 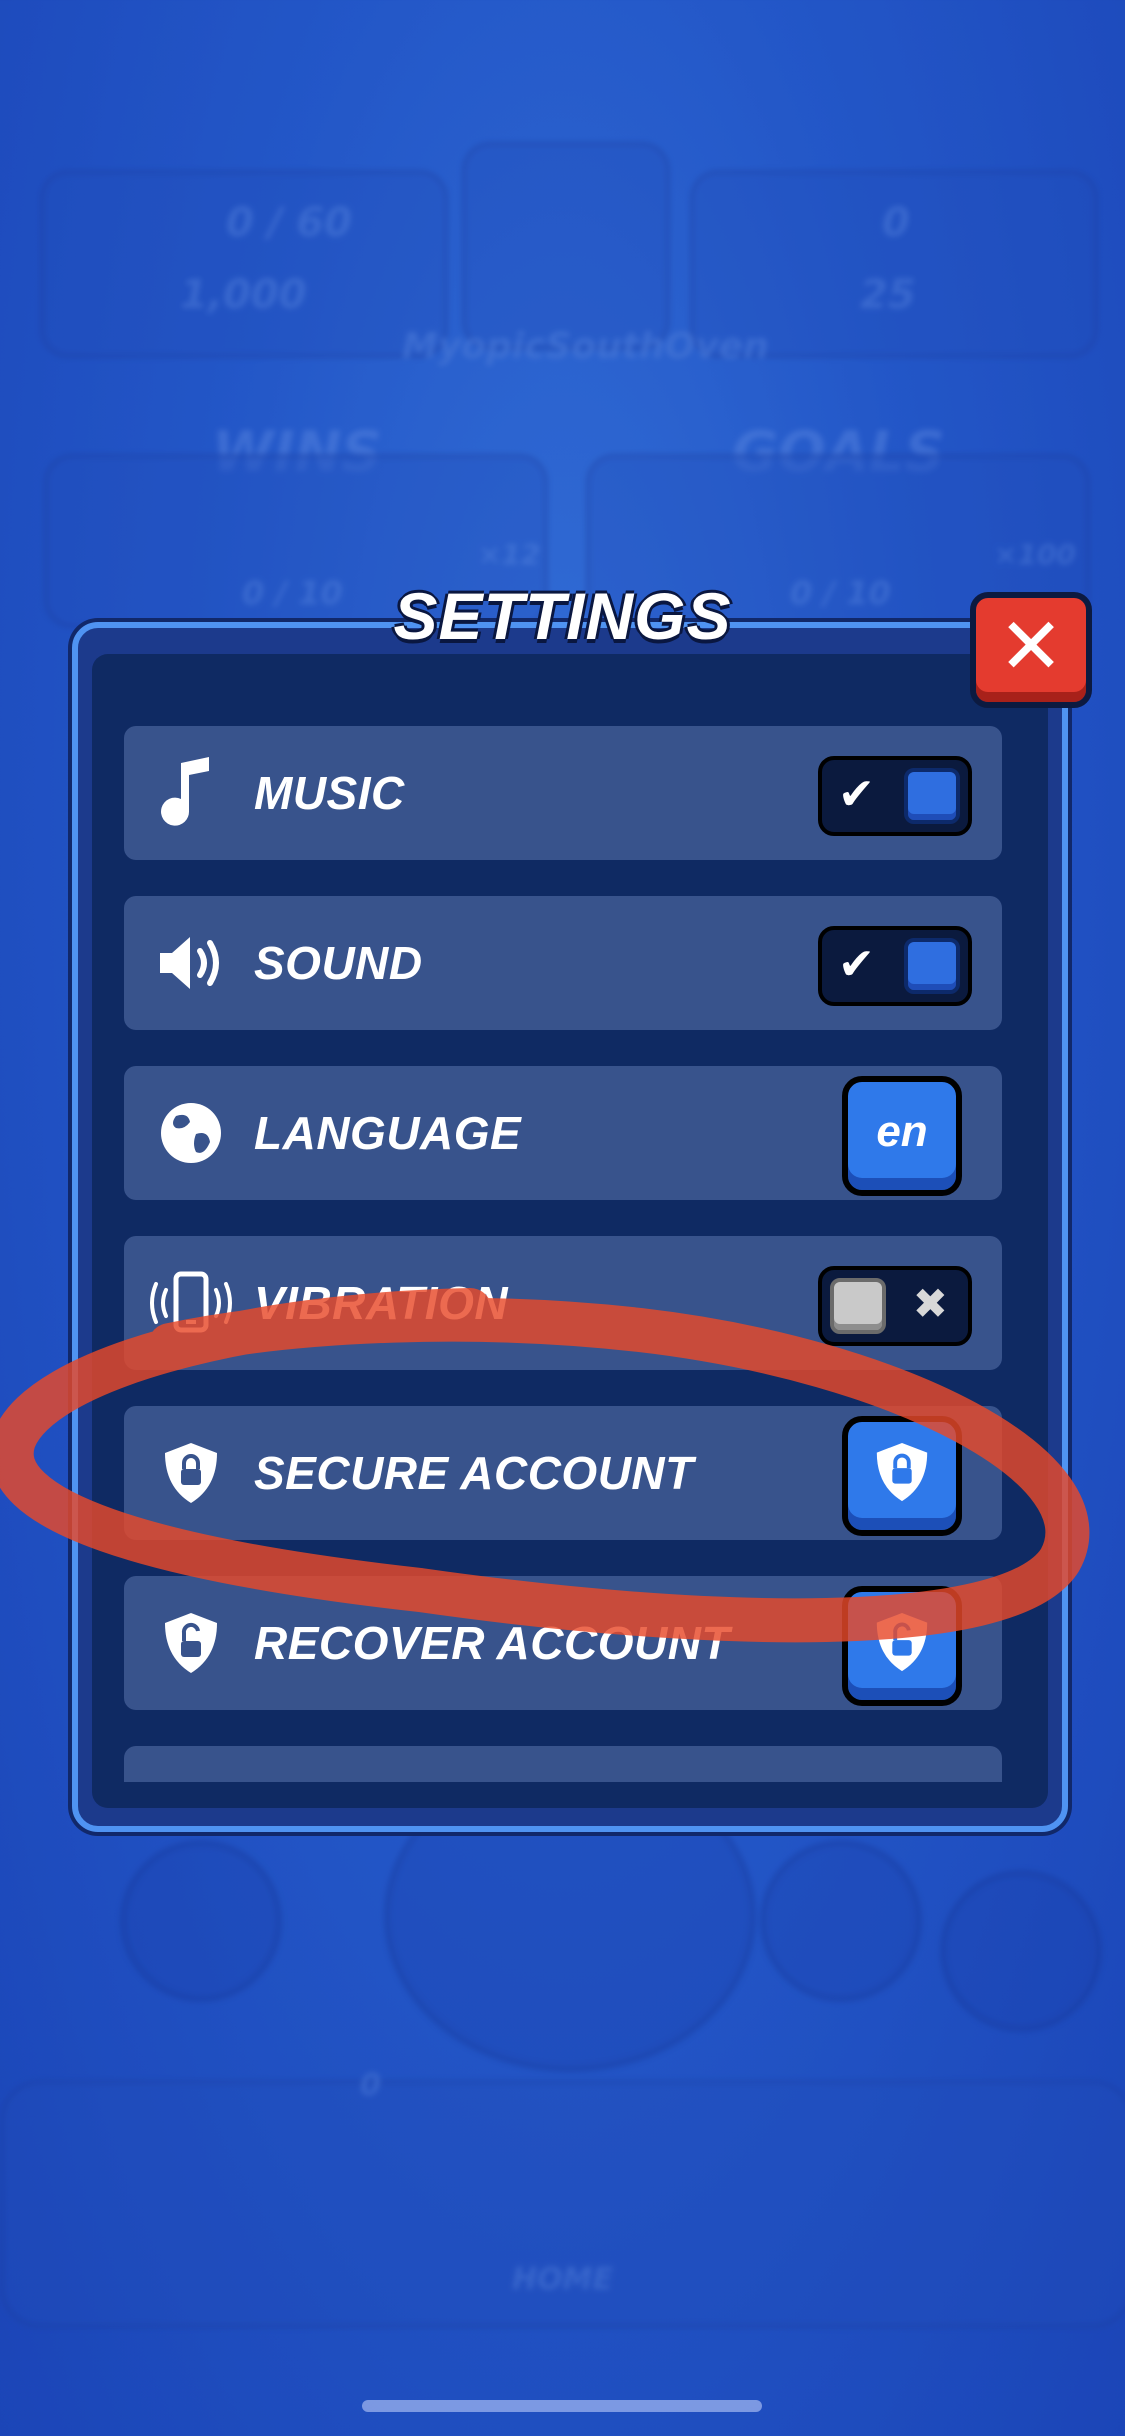 I want to click on settings-title: SETTINGS, so click(x=562, y=616).